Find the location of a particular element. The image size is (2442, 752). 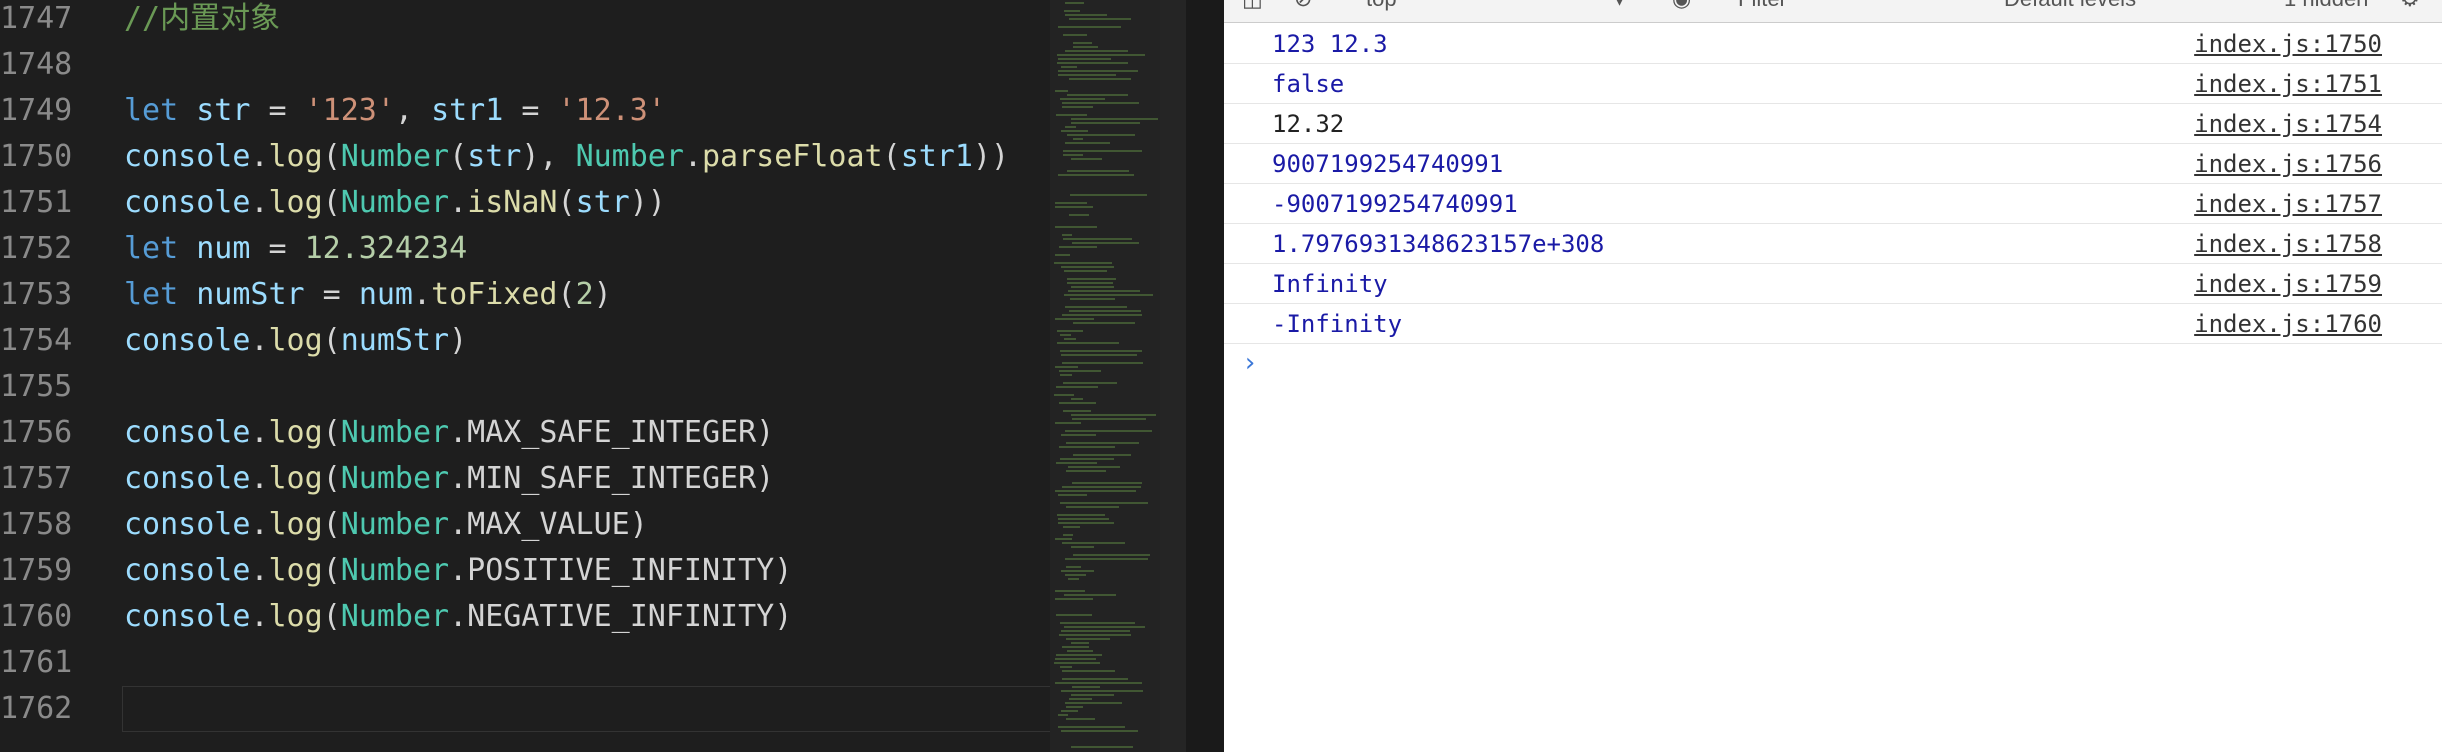

code-line: 1755 is located at coordinates (525, 387).